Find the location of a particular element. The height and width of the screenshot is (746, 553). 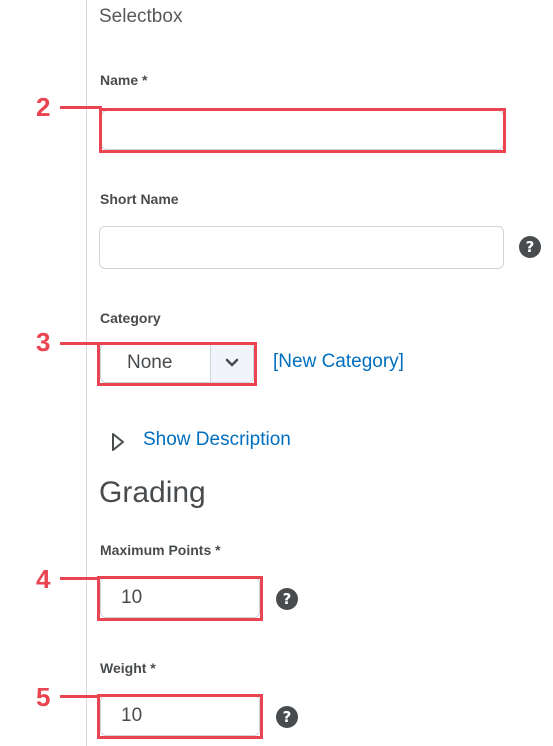

grading-heading: Grading is located at coordinates (152, 492).